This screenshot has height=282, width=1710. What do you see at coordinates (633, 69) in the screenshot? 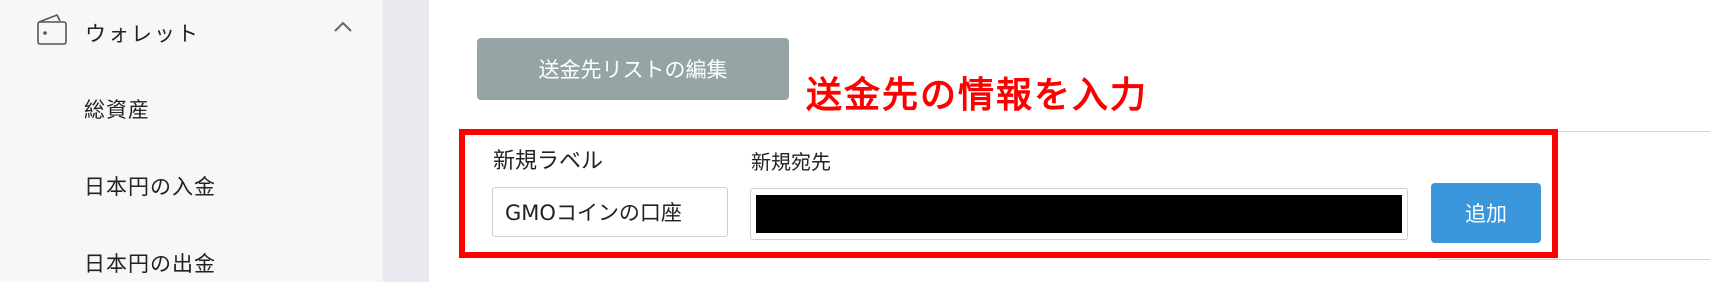
I see `edit-destination-list-button: 送金先リストの編集` at bounding box center [633, 69].